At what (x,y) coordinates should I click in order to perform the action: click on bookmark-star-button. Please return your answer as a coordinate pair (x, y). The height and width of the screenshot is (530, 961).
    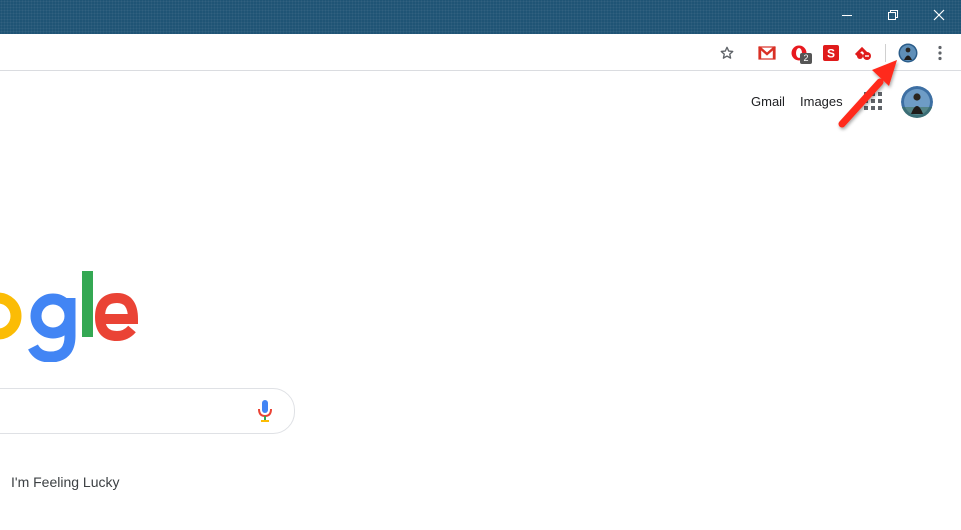
    Looking at the image, I should click on (727, 53).